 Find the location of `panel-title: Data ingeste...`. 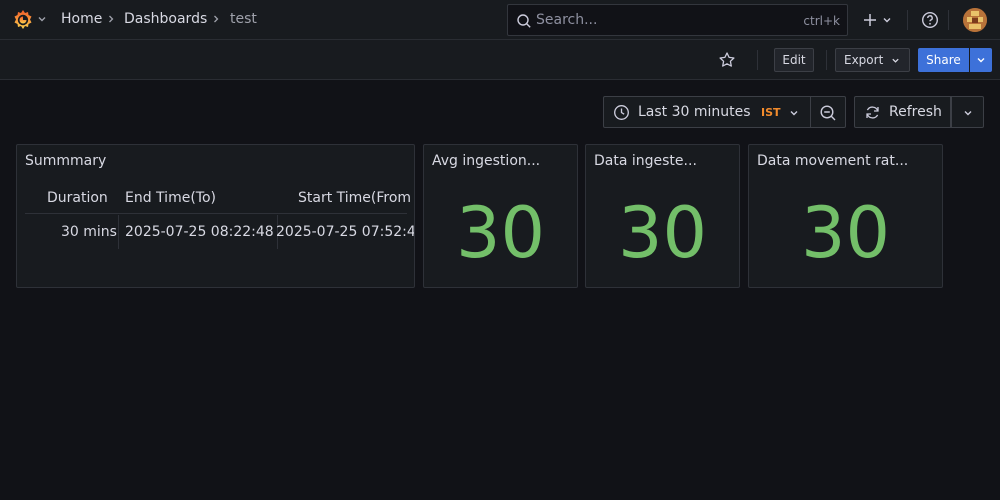

panel-title: Data ingeste... is located at coordinates (645, 161).